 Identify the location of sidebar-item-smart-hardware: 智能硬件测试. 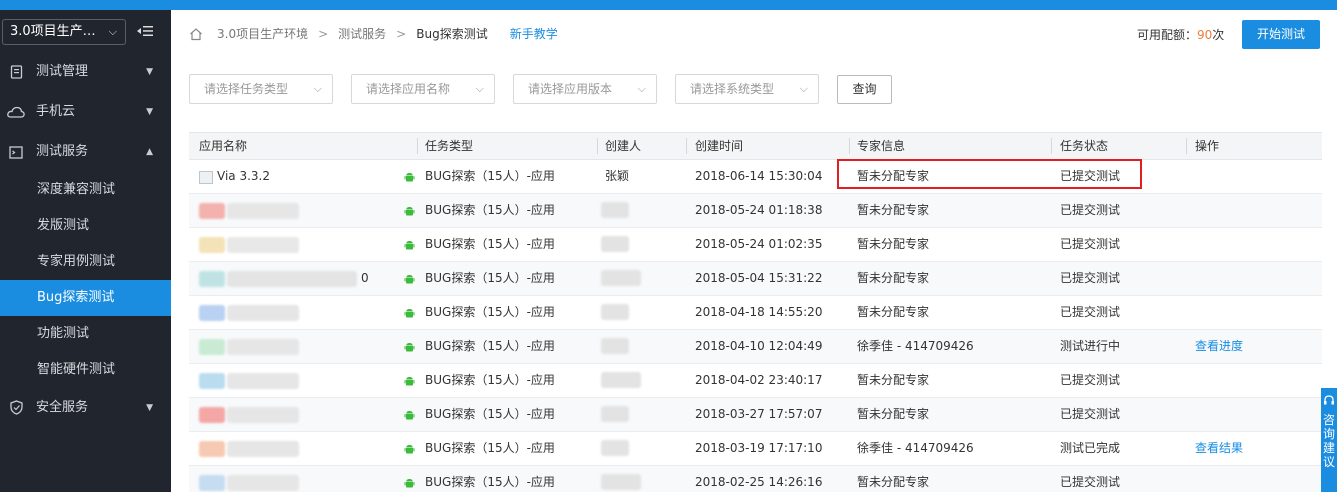
(85, 370).